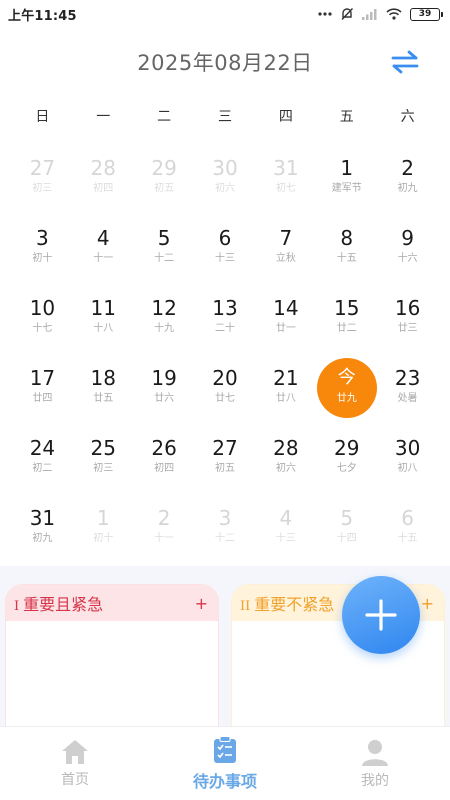 The width and height of the screenshot is (450, 800). I want to click on lunar-date: 初六, so click(285, 468).